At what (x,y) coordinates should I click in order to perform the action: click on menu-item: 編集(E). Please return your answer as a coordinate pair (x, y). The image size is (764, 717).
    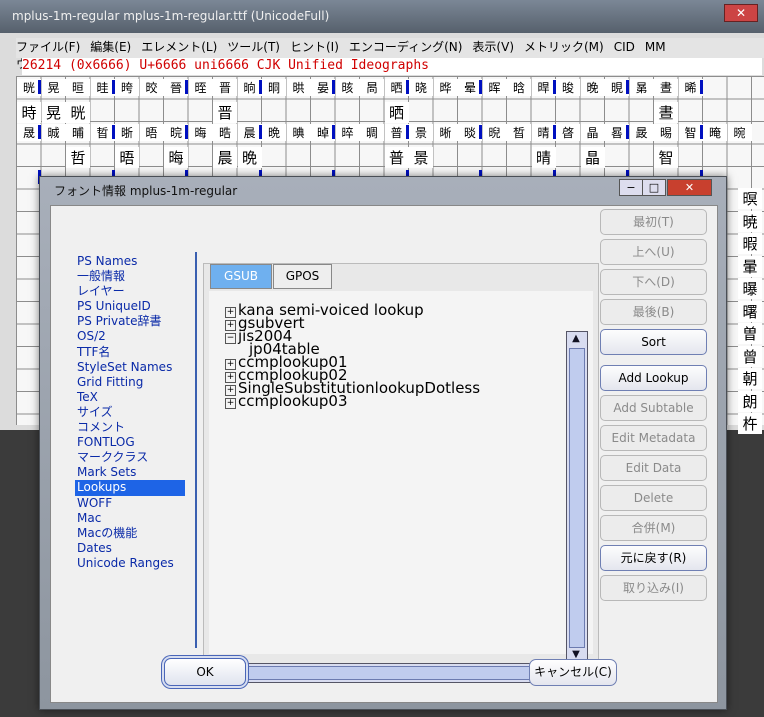
    Looking at the image, I should click on (110, 46).